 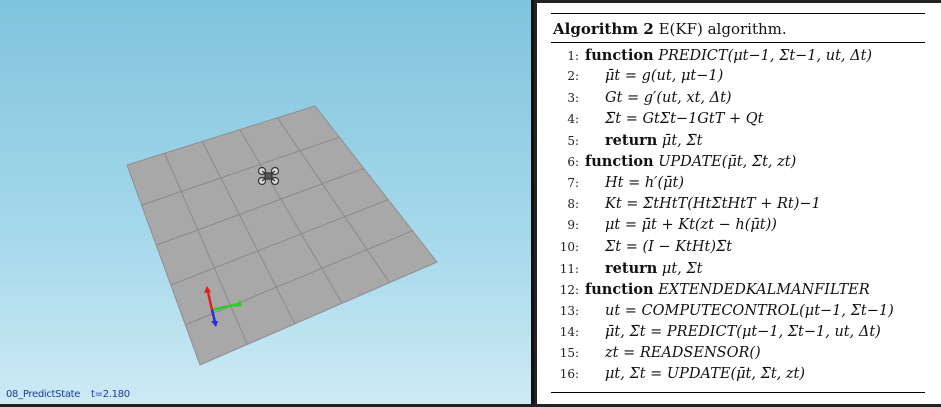 What do you see at coordinates (573, 76) in the screenshot?
I see `line-number: 2:` at bounding box center [573, 76].